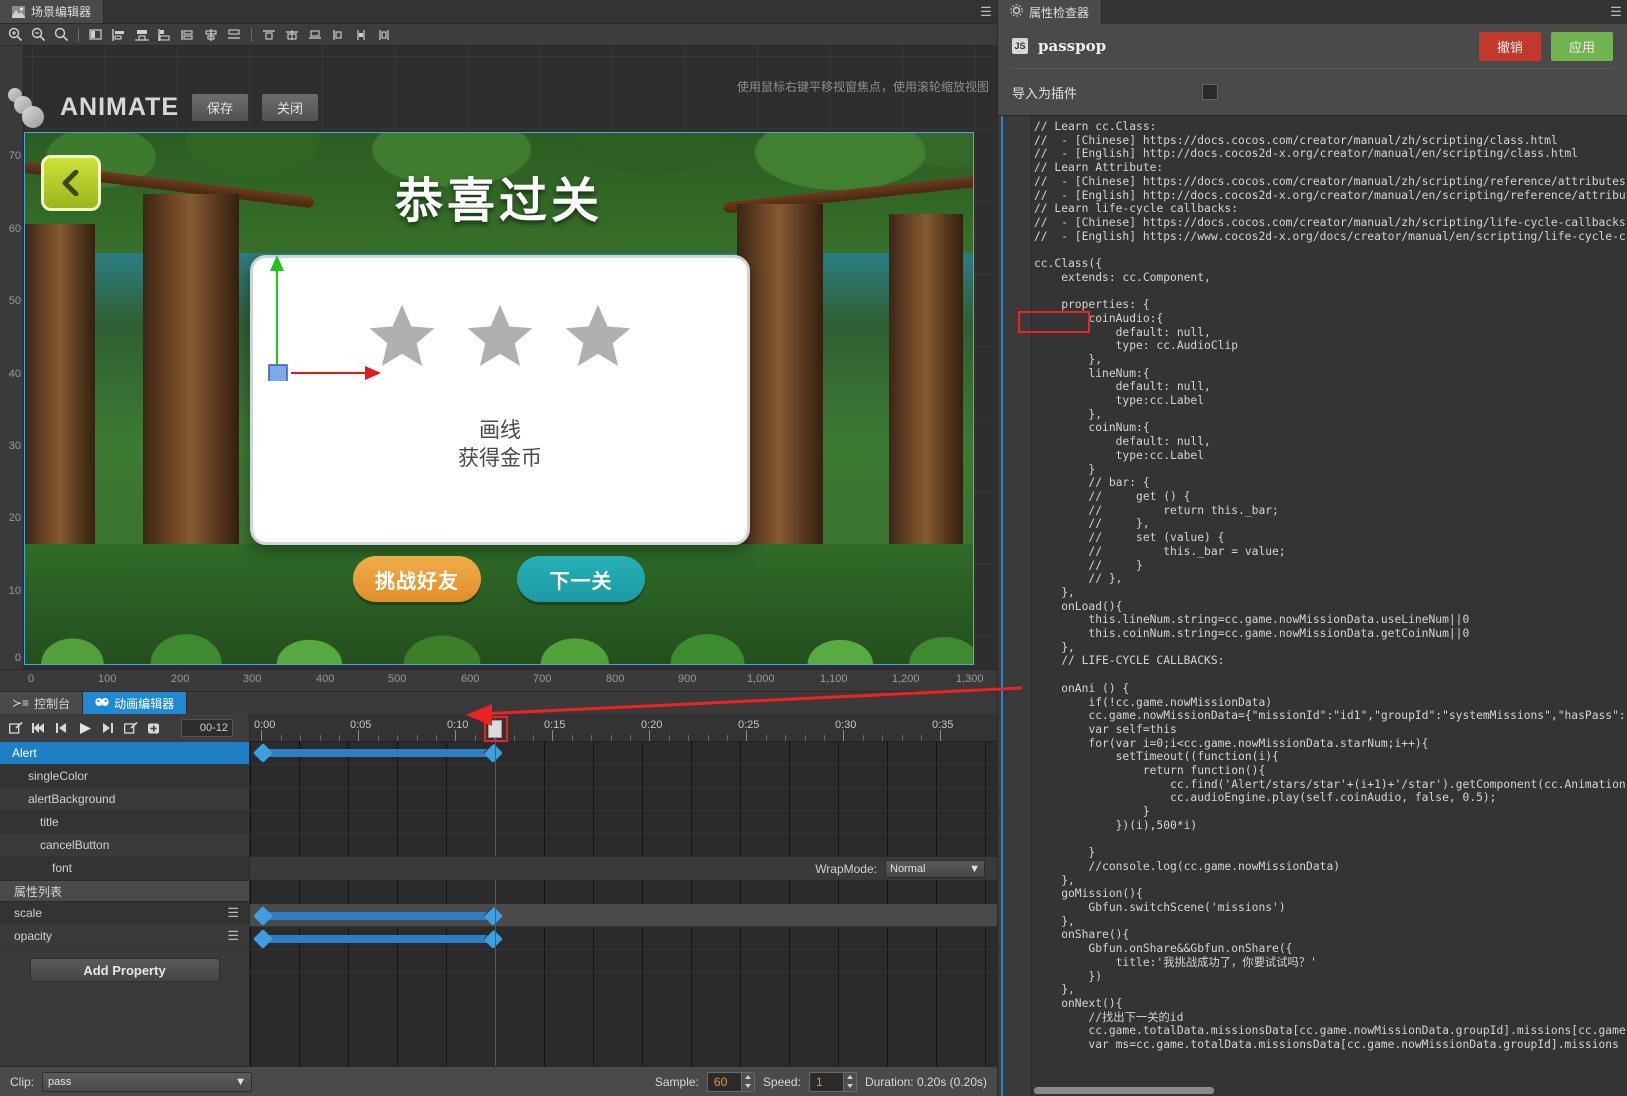 Image resolution: width=1627 pixels, height=1096 pixels. Describe the element at coordinates (849, 1081) in the screenshot. I see `speed-stepper` at that location.